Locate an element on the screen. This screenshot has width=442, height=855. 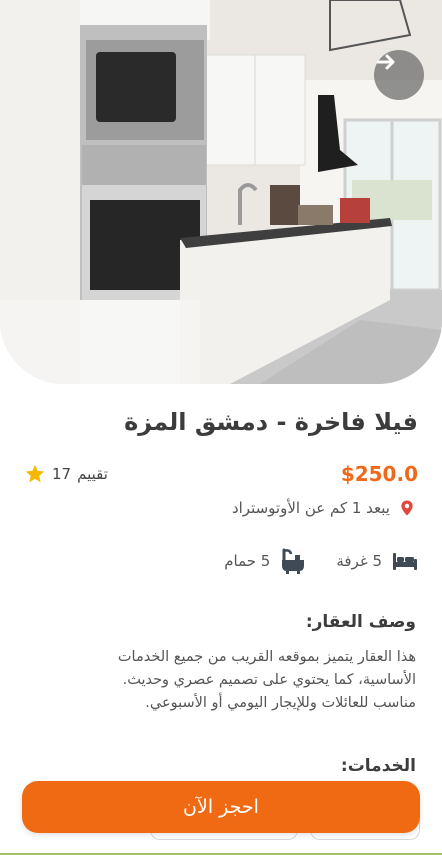
location: يبعد 1 كم عن الأوتوستراد is located at coordinates (324, 508).